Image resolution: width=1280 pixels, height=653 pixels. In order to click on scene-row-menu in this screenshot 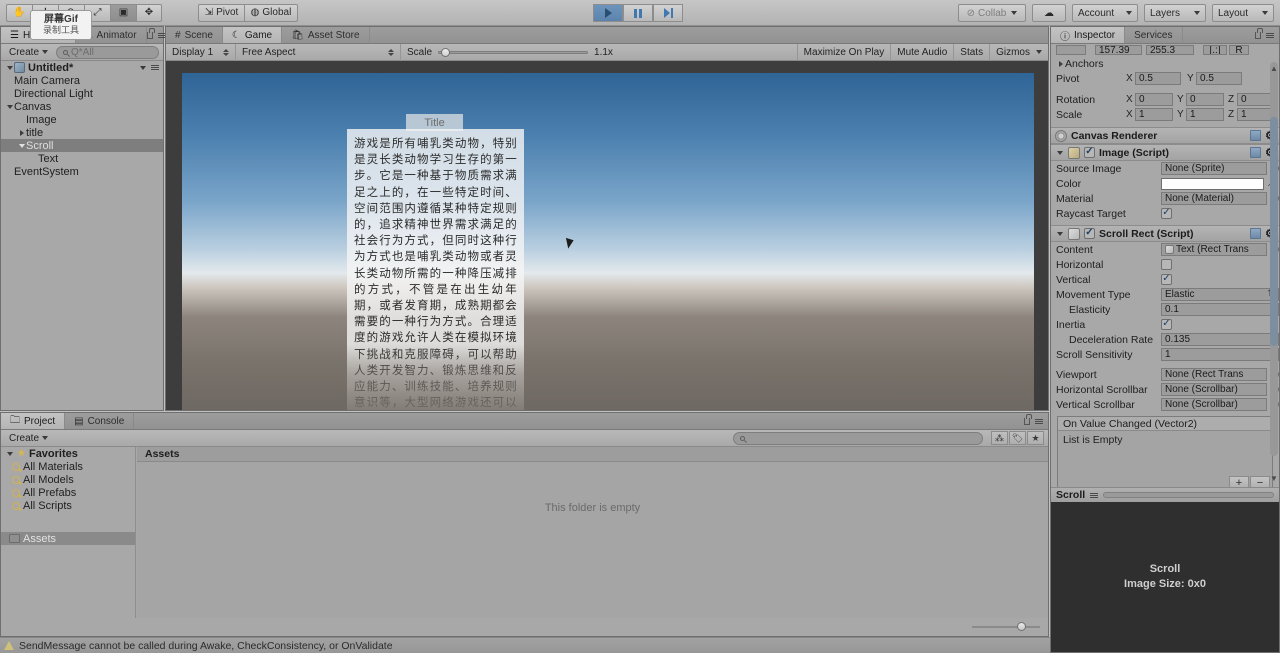, I will do `click(151, 67)`.